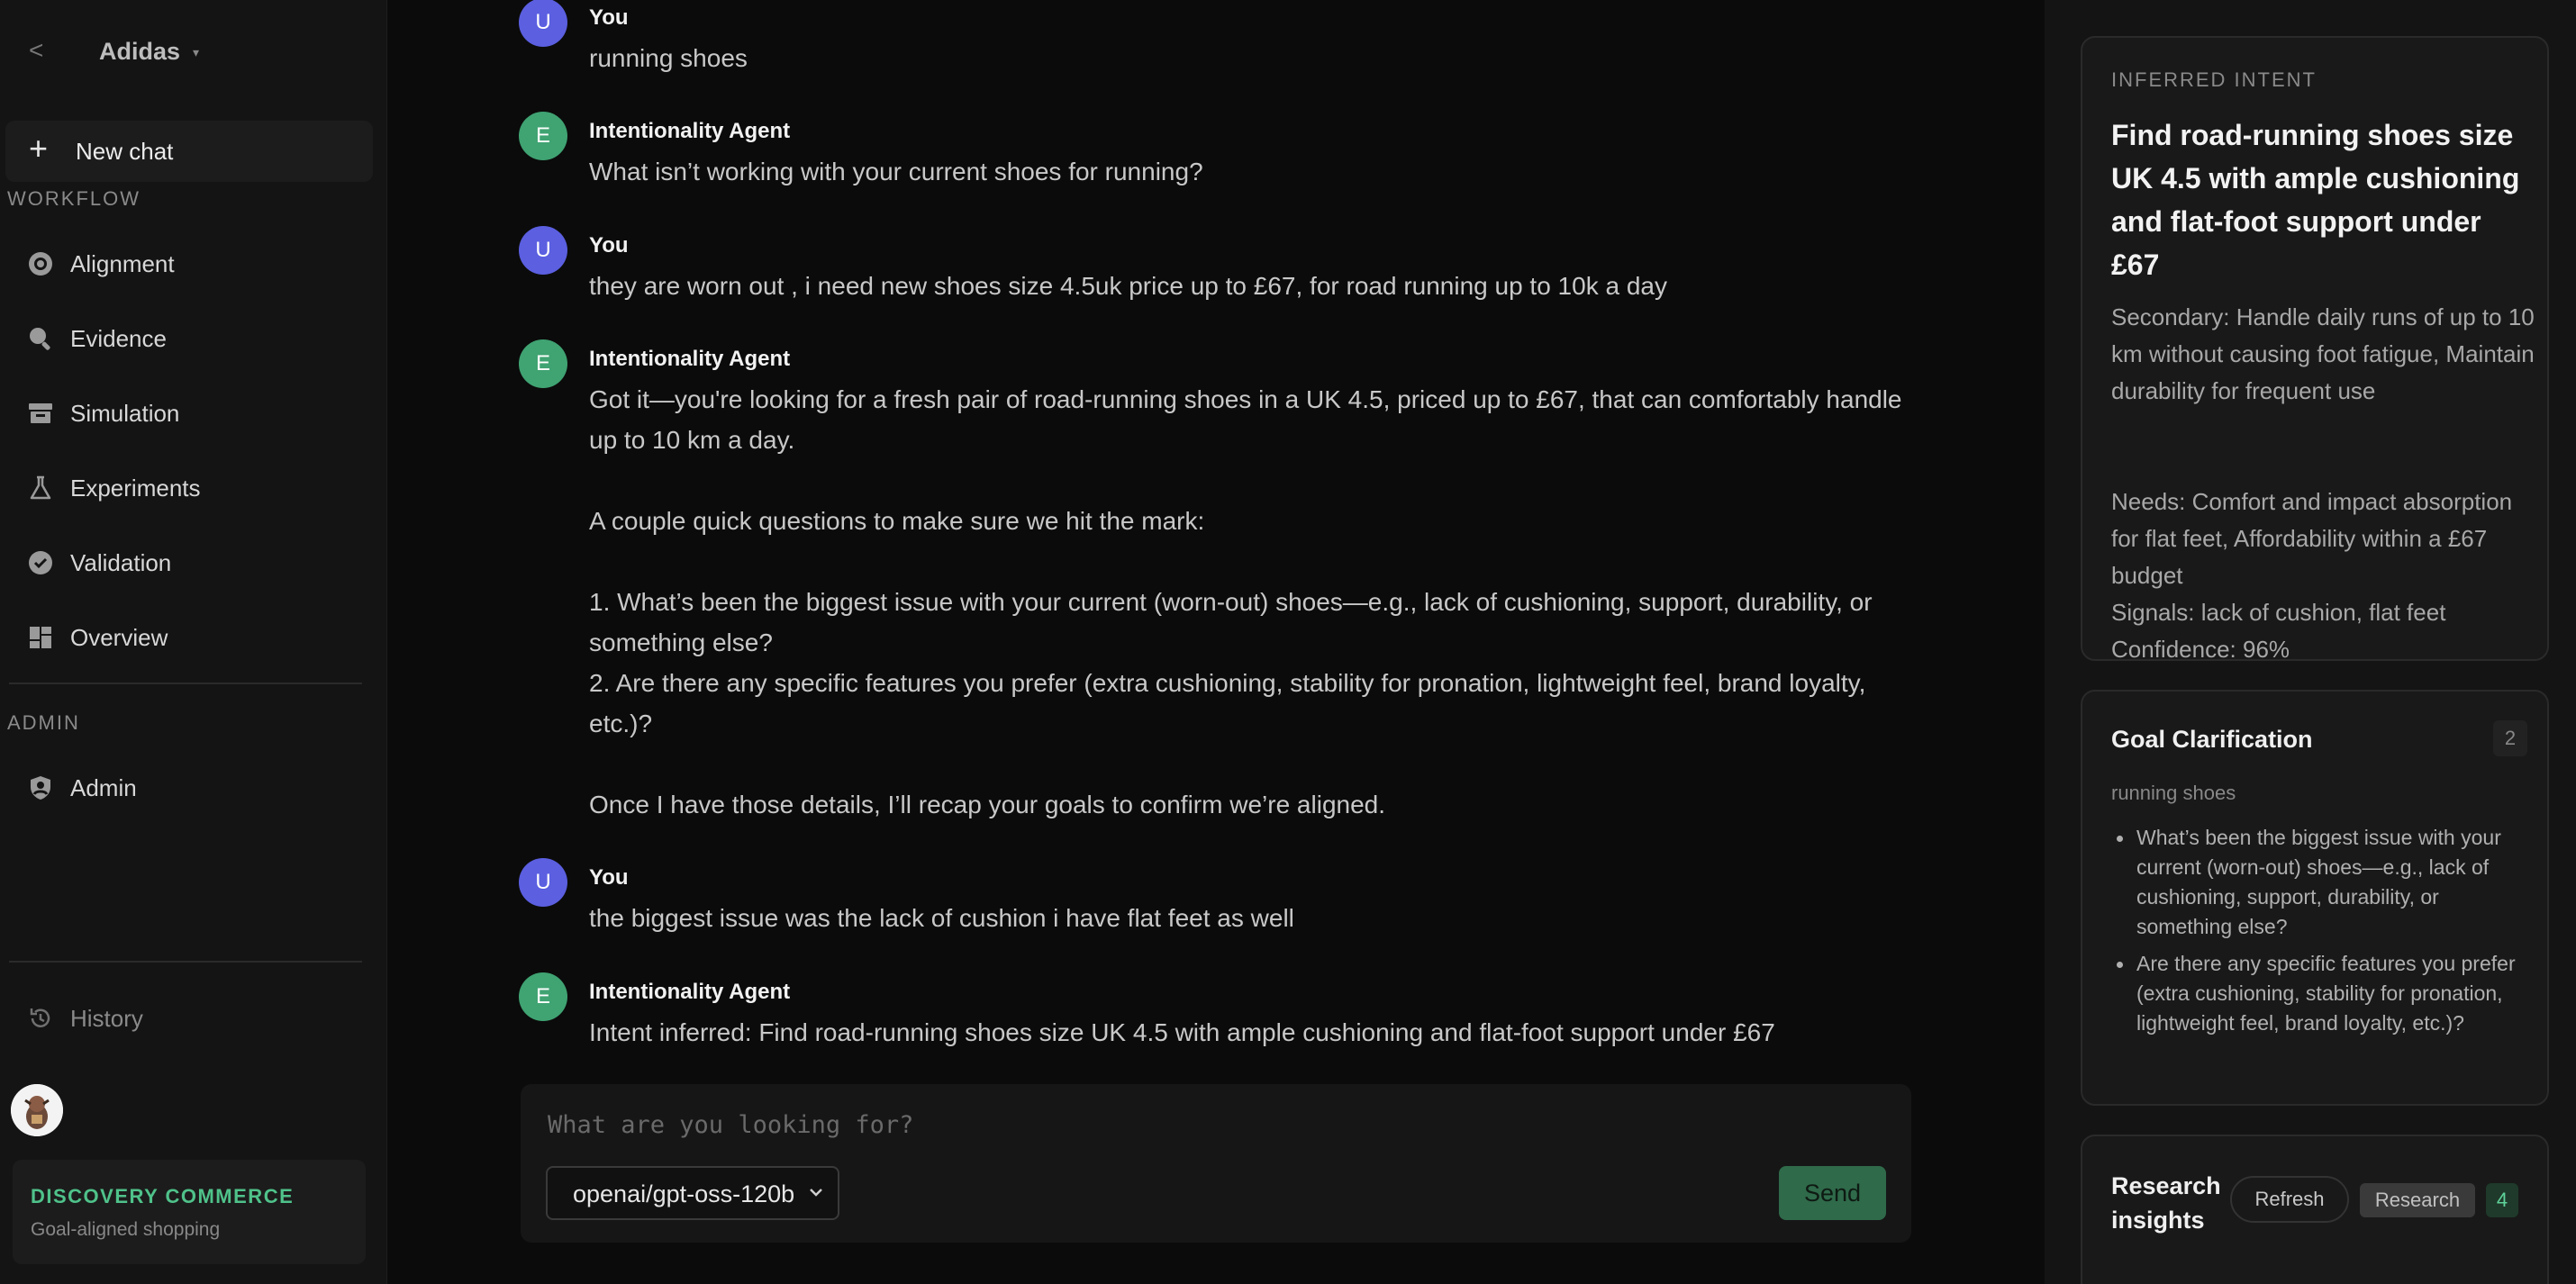 Image resolution: width=2576 pixels, height=1284 pixels. Describe the element at coordinates (2166, 1203) in the screenshot. I see `research-insights-title: Research insights` at that location.